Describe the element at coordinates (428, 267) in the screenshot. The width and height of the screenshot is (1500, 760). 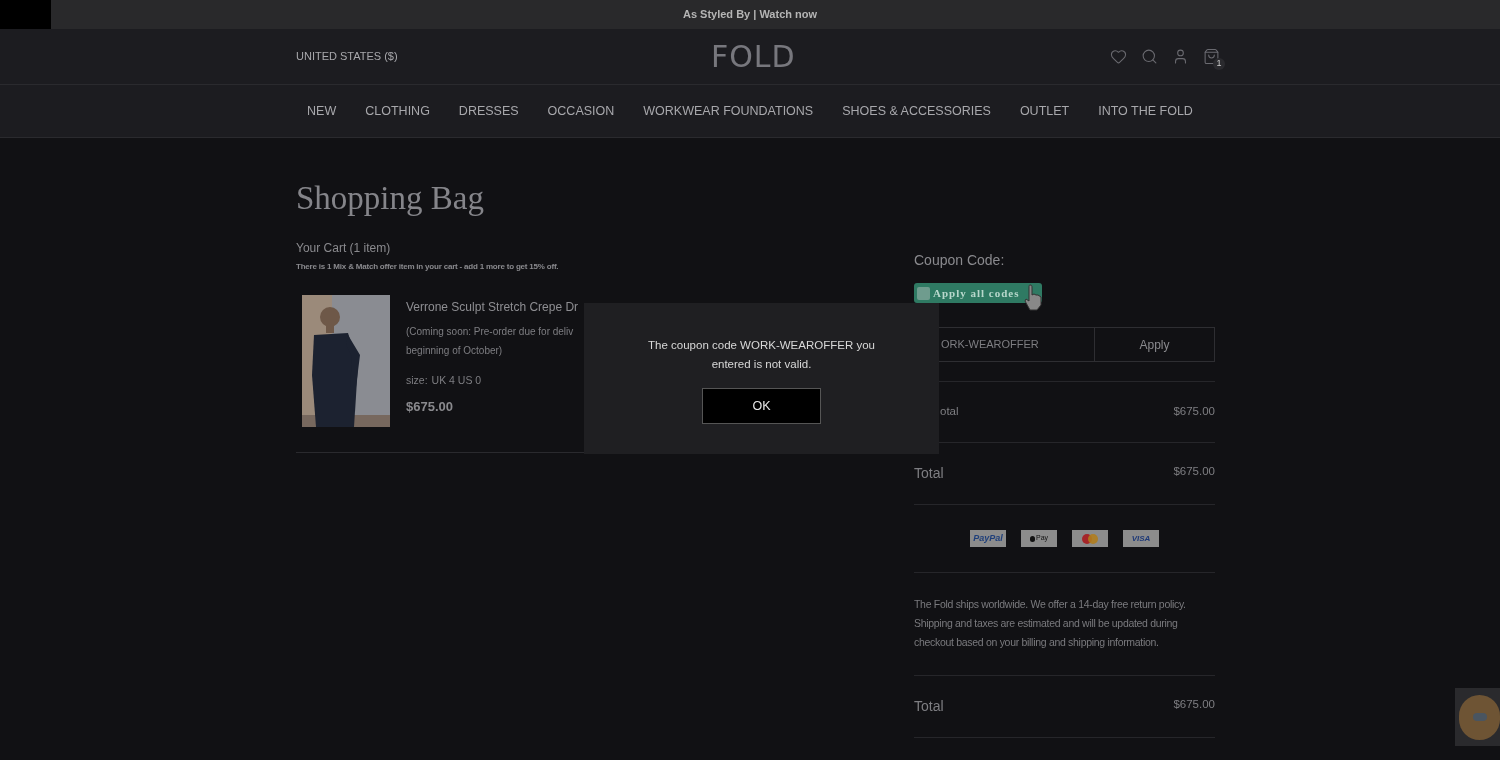
I see `offer-note: There is 1 Mix & Match offer item in your cart - add 1 more to get 15% off.` at that location.